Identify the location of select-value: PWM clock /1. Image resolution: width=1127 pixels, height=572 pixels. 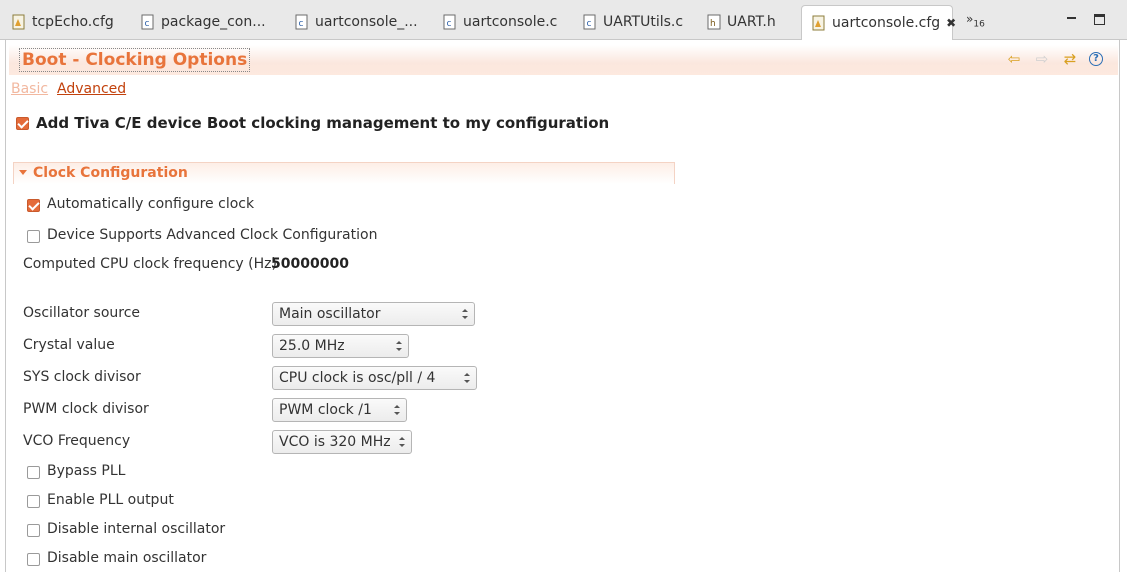
(325, 410).